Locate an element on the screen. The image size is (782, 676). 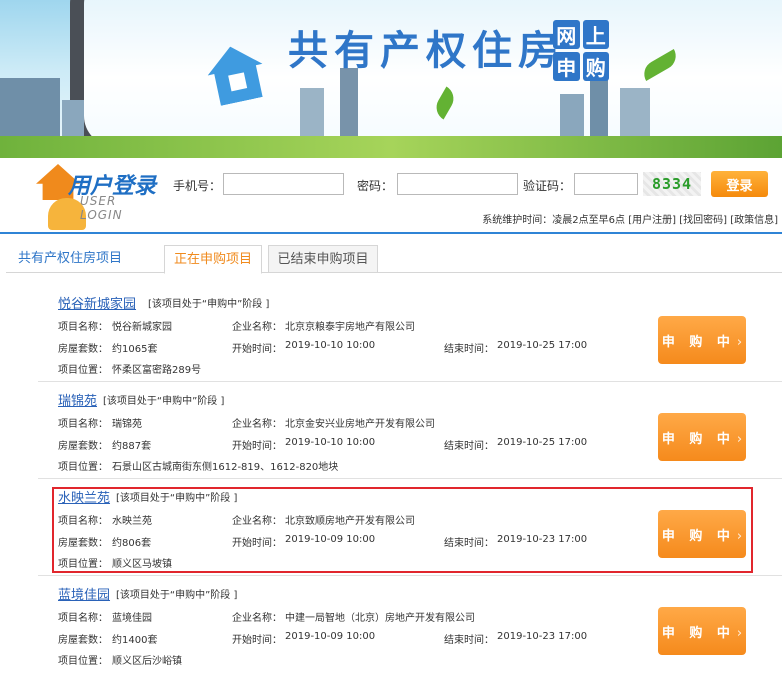
project-title-link: 瑞锦苑 is located at coordinates (77, 399).